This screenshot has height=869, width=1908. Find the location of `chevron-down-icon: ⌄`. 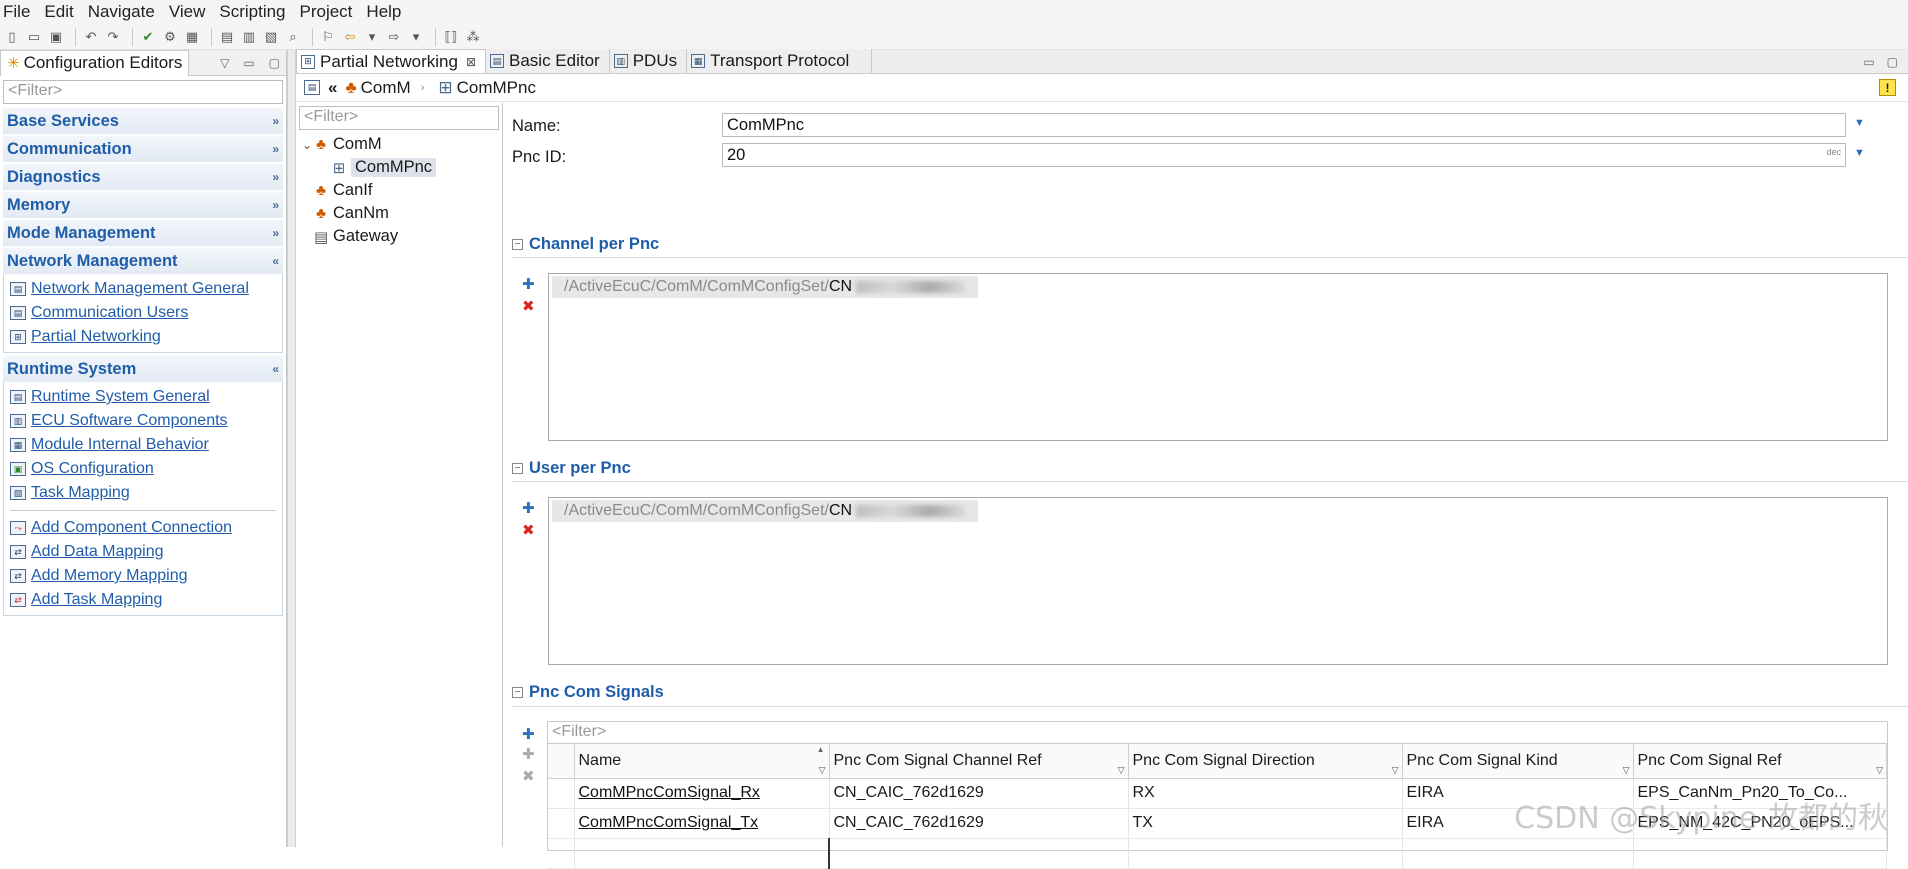

chevron-down-icon: ⌄ is located at coordinates (307, 145).